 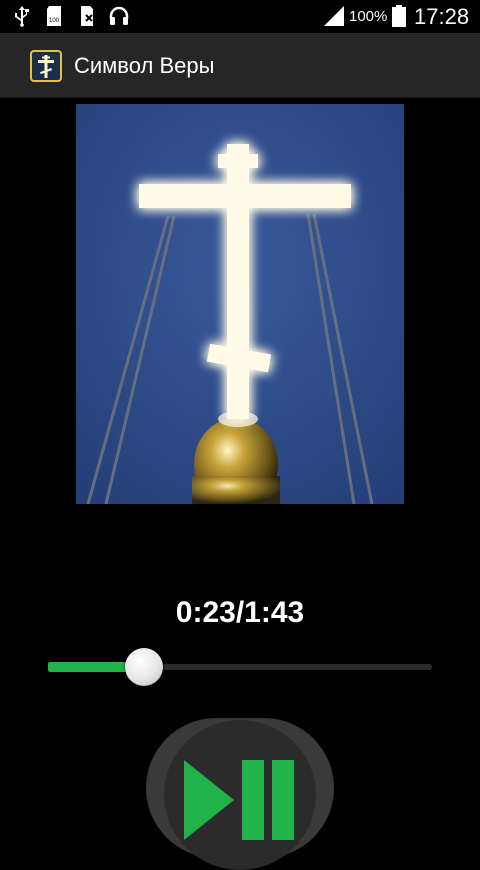 What do you see at coordinates (87, 16) in the screenshot?
I see `no-sim-icon` at bounding box center [87, 16].